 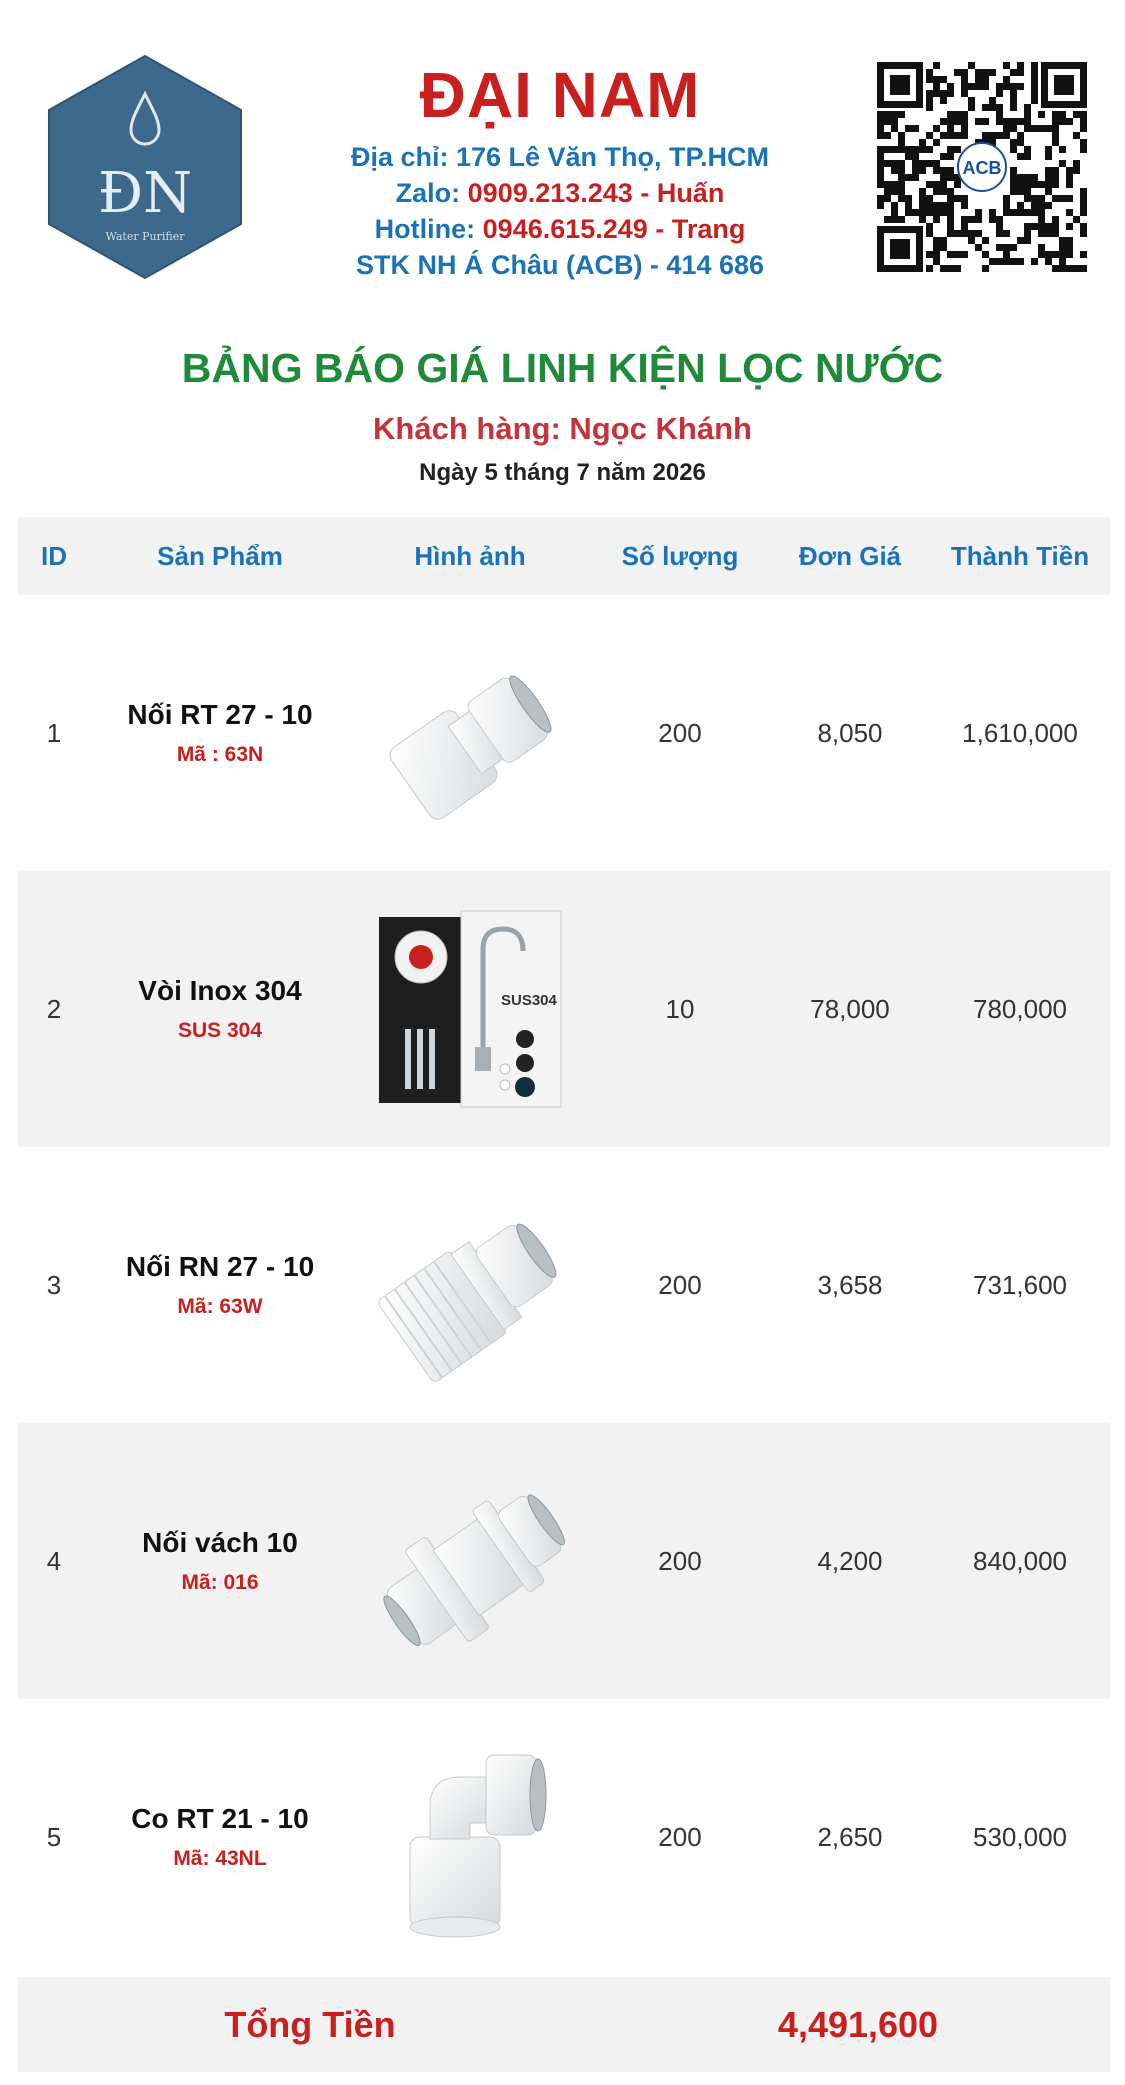 What do you see at coordinates (560, 265) in the screenshot?
I see `bank-account: STK NH Á Châu (ACB) - 414 686` at bounding box center [560, 265].